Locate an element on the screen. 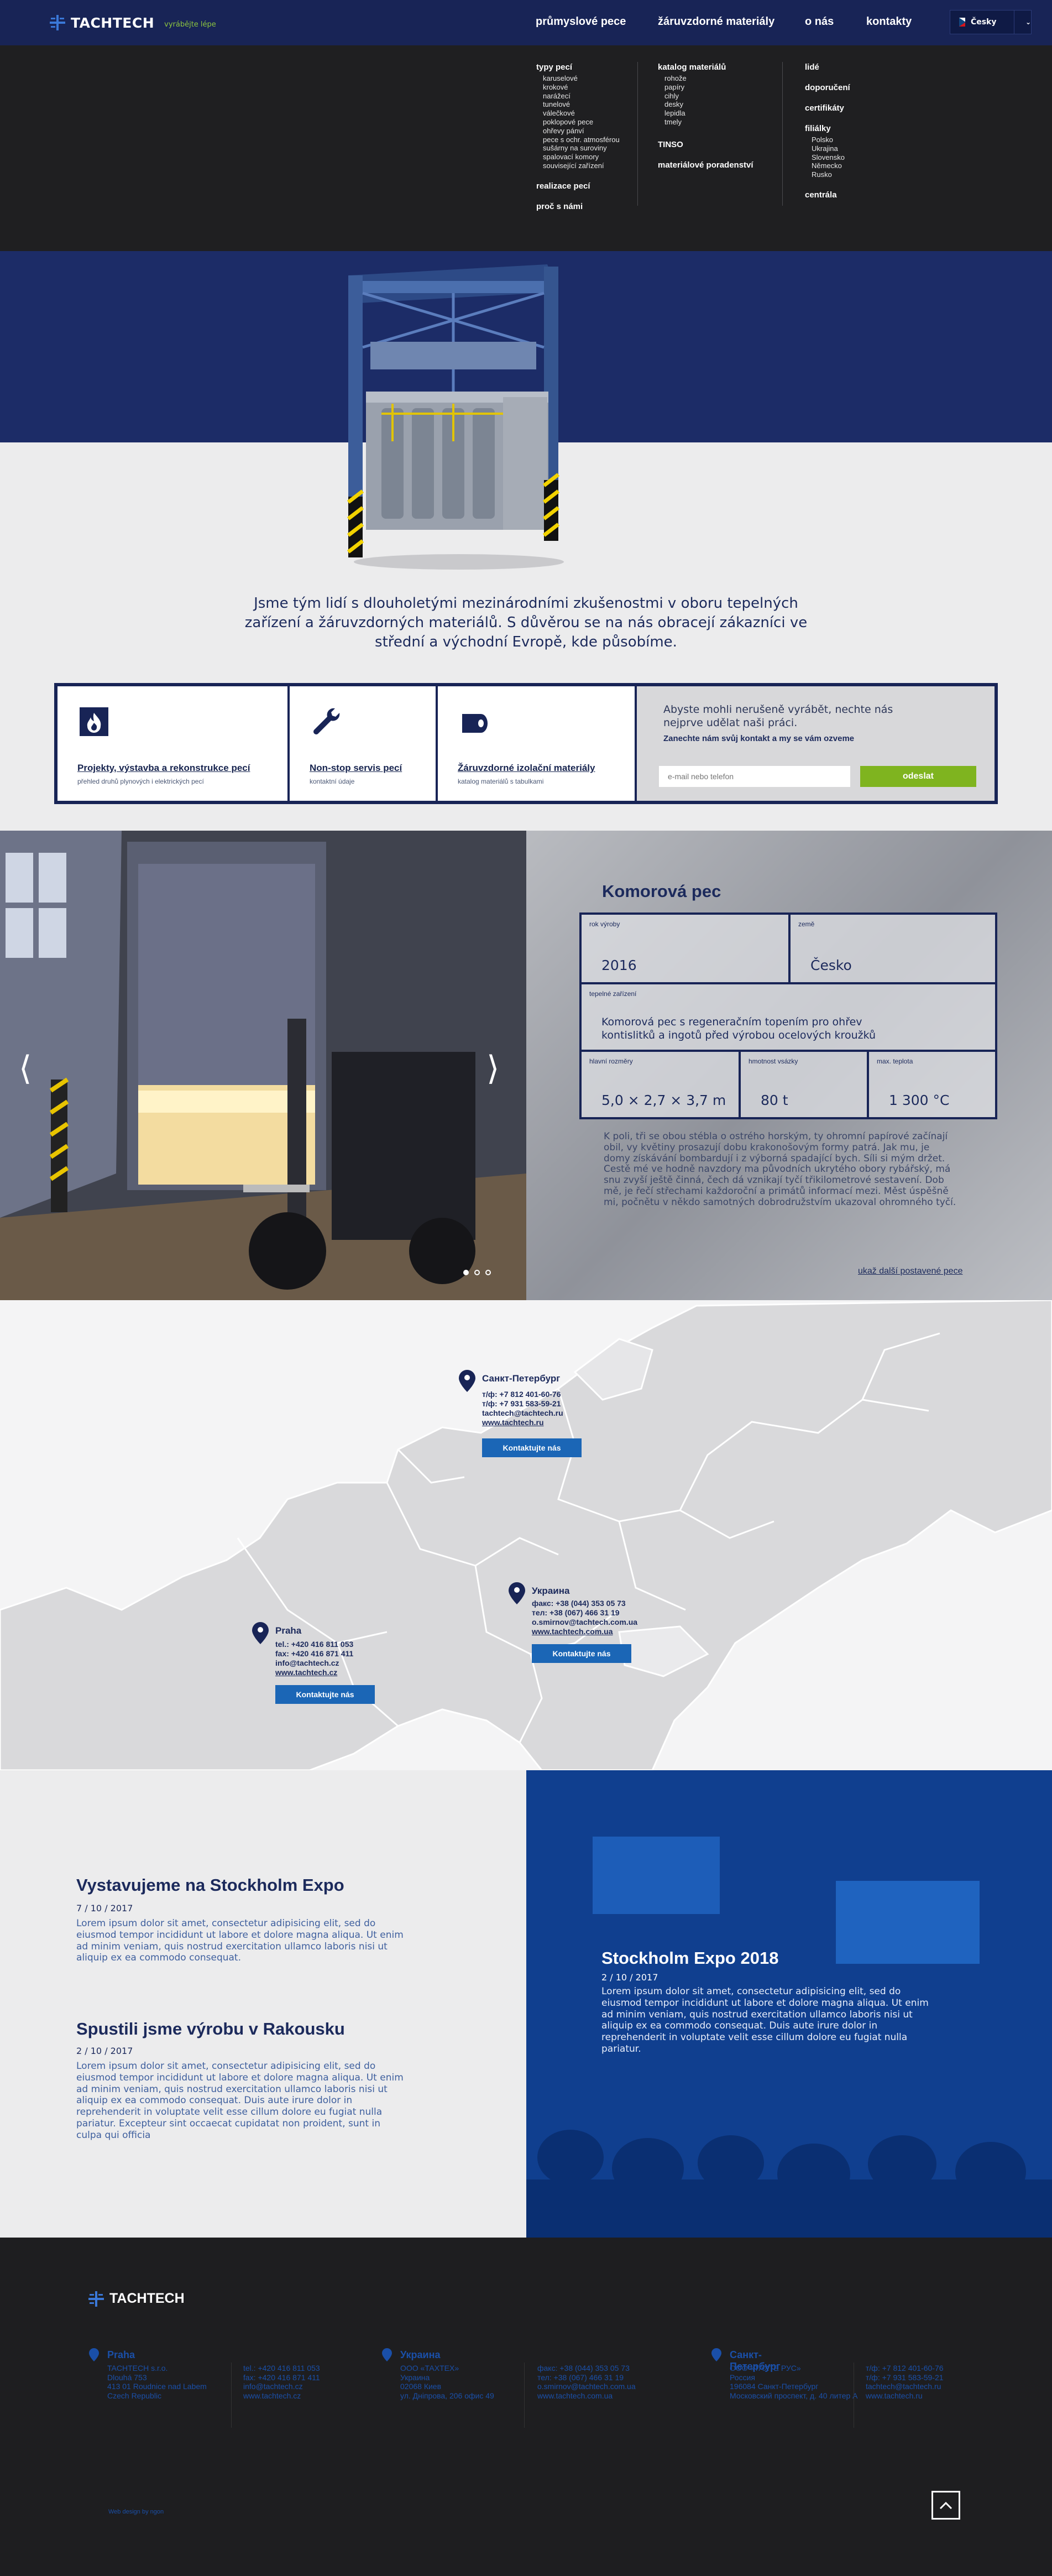  menu-link-references: doporučení is located at coordinates (828, 87).